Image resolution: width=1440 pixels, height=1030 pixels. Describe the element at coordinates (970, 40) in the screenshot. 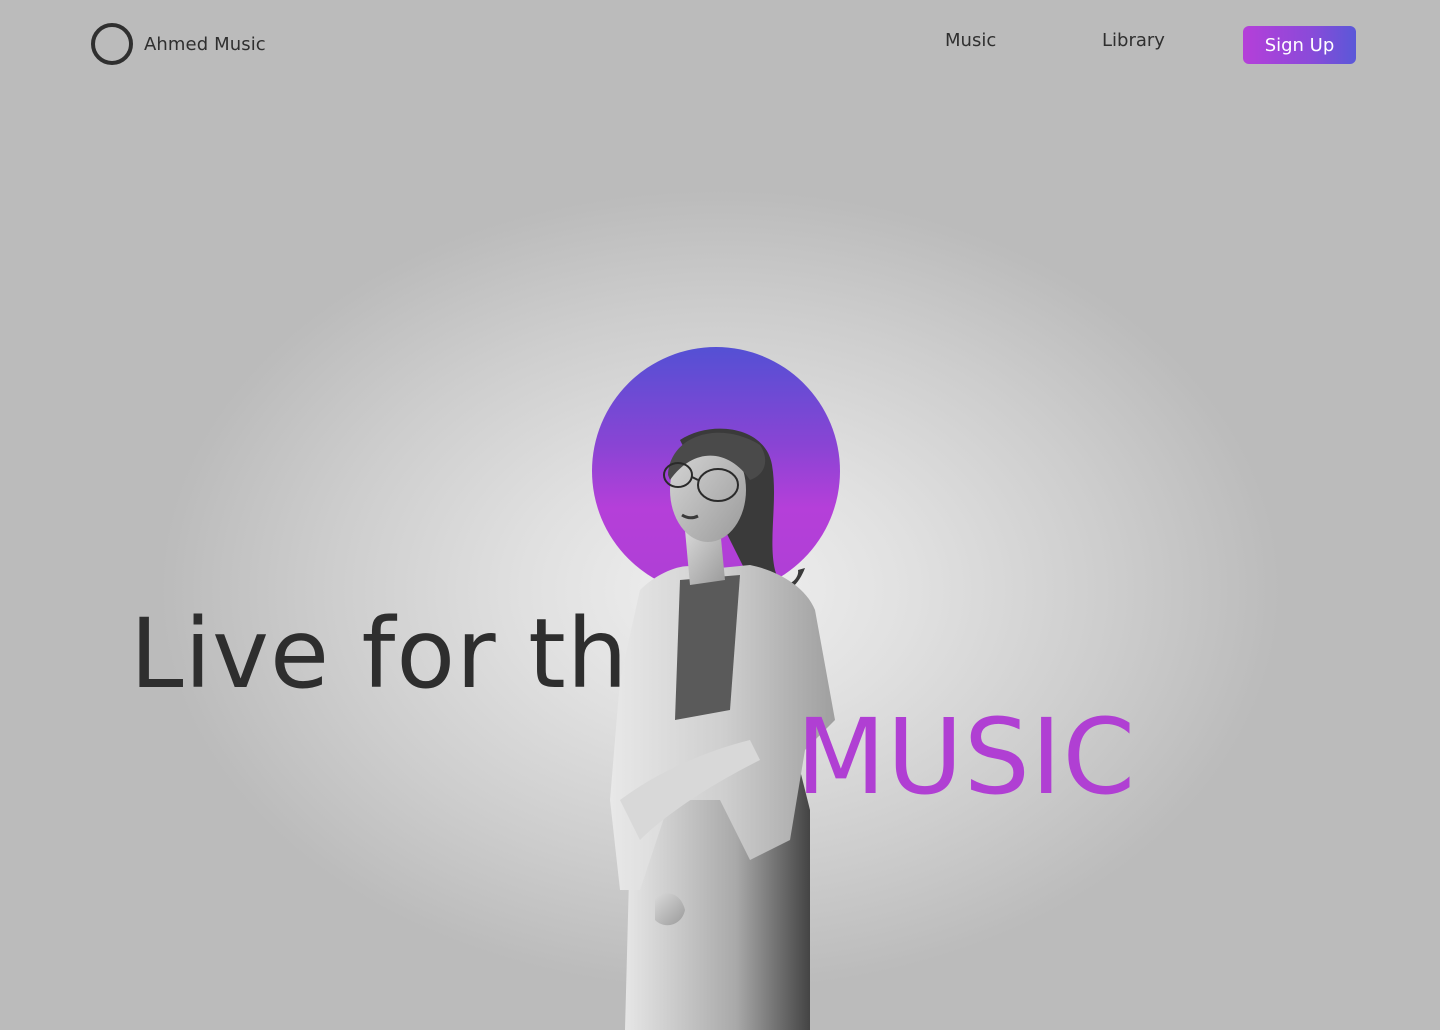

I see `nav-link-music: Music` at that location.